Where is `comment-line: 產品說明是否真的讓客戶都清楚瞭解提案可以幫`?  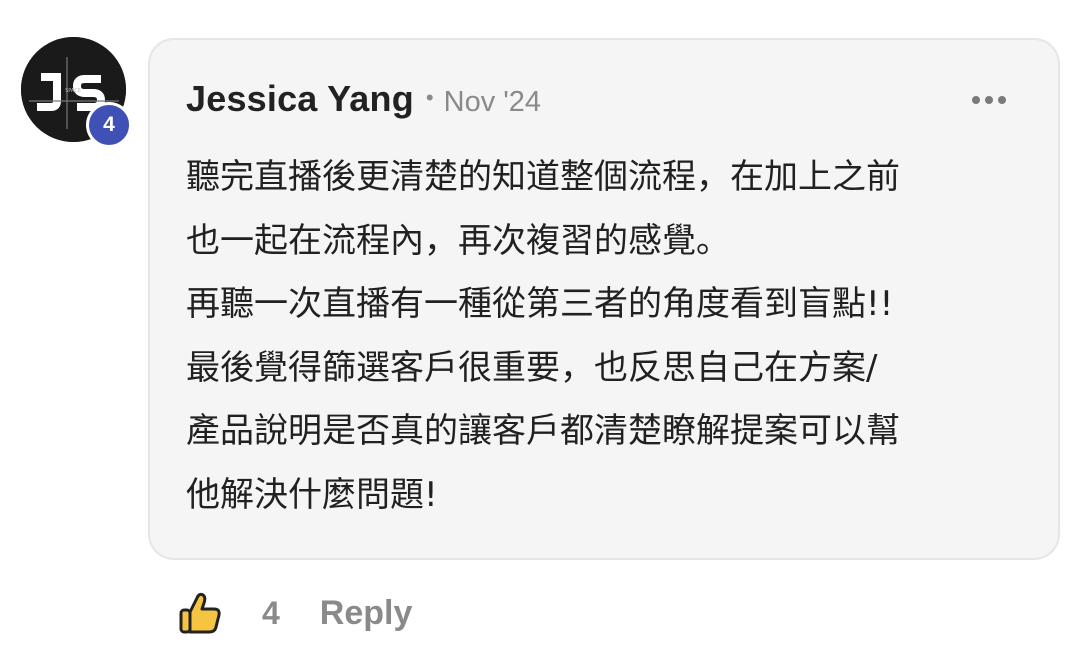 comment-line: 產品說明是否真的讓客戶都清楚瞭解提案可以幫 is located at coordinates (543, 431).